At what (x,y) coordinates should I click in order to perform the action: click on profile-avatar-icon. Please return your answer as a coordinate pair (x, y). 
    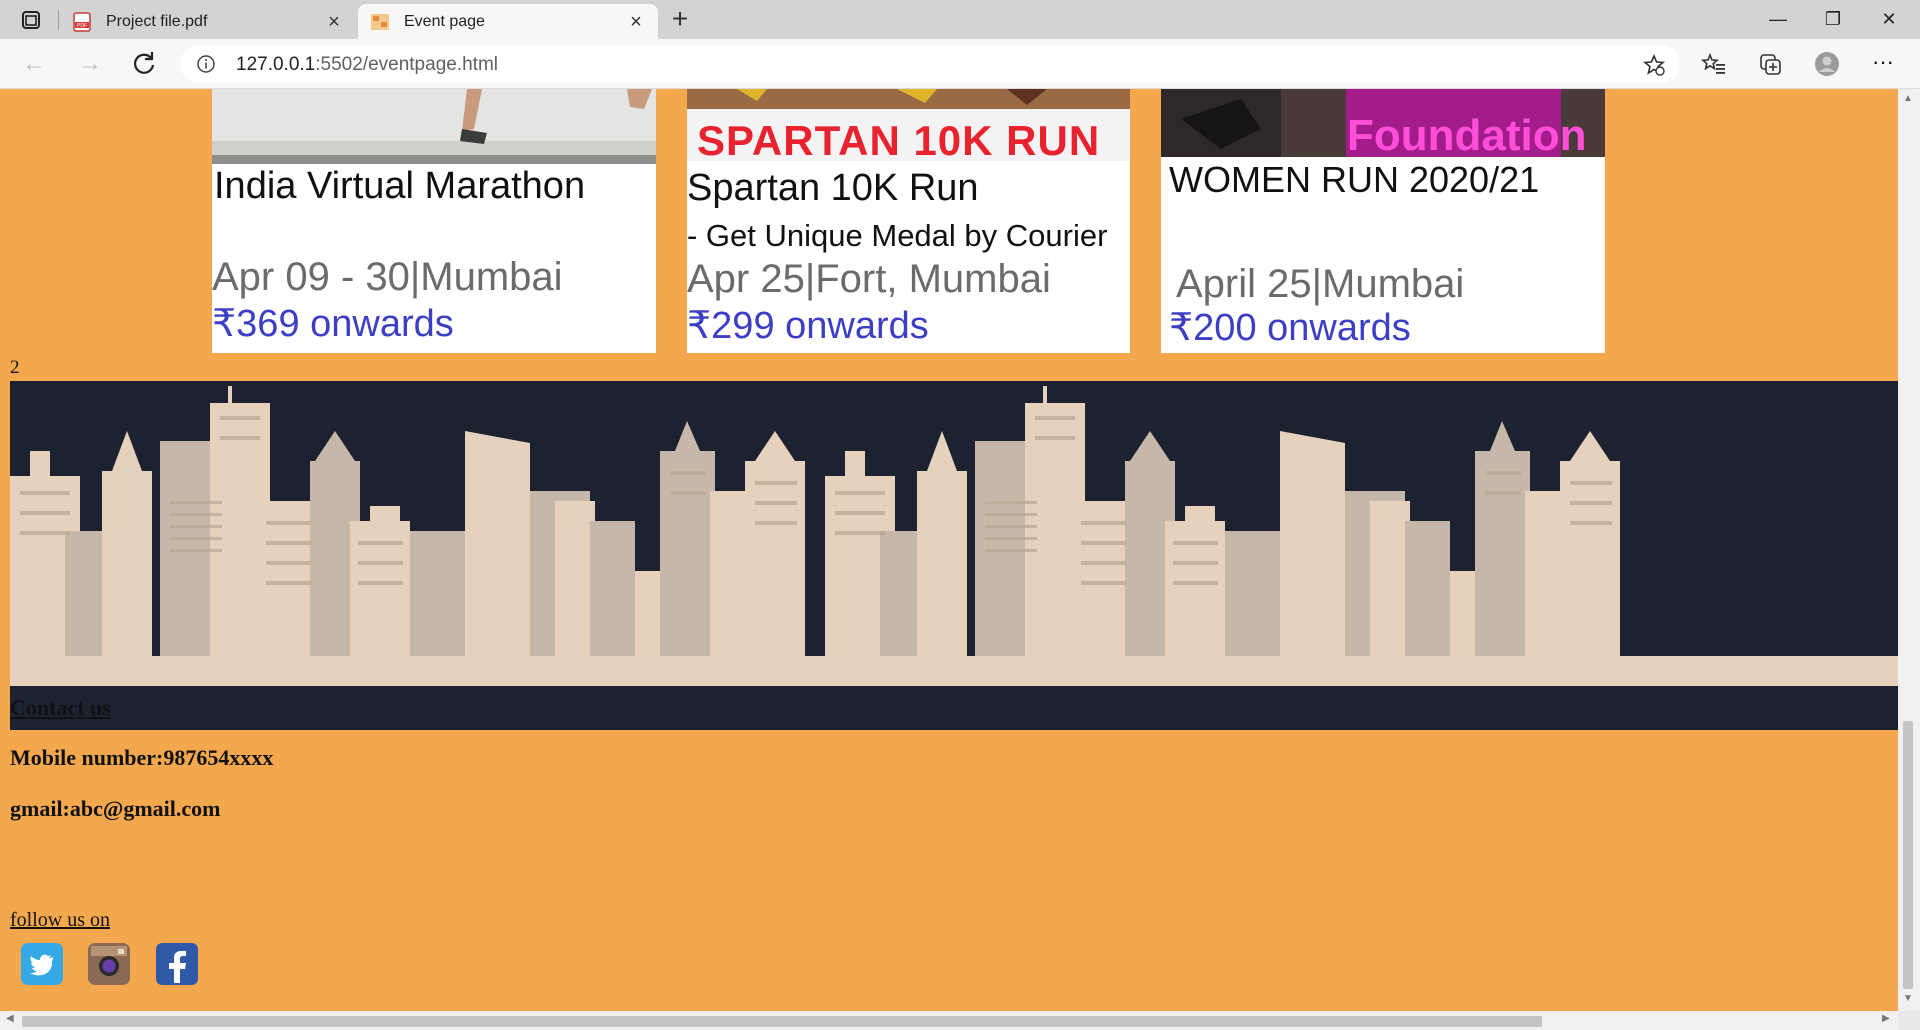
    Looking at the image, I should click on (1827, 64).